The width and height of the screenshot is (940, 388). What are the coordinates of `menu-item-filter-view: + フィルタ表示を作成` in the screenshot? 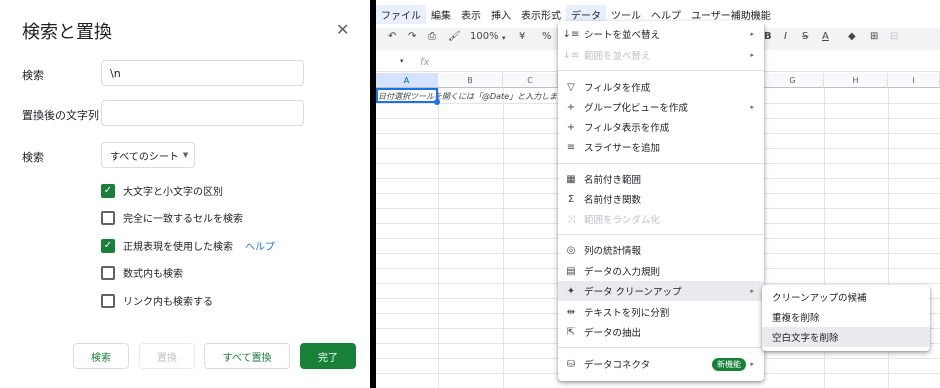 It's located at (661, 127).